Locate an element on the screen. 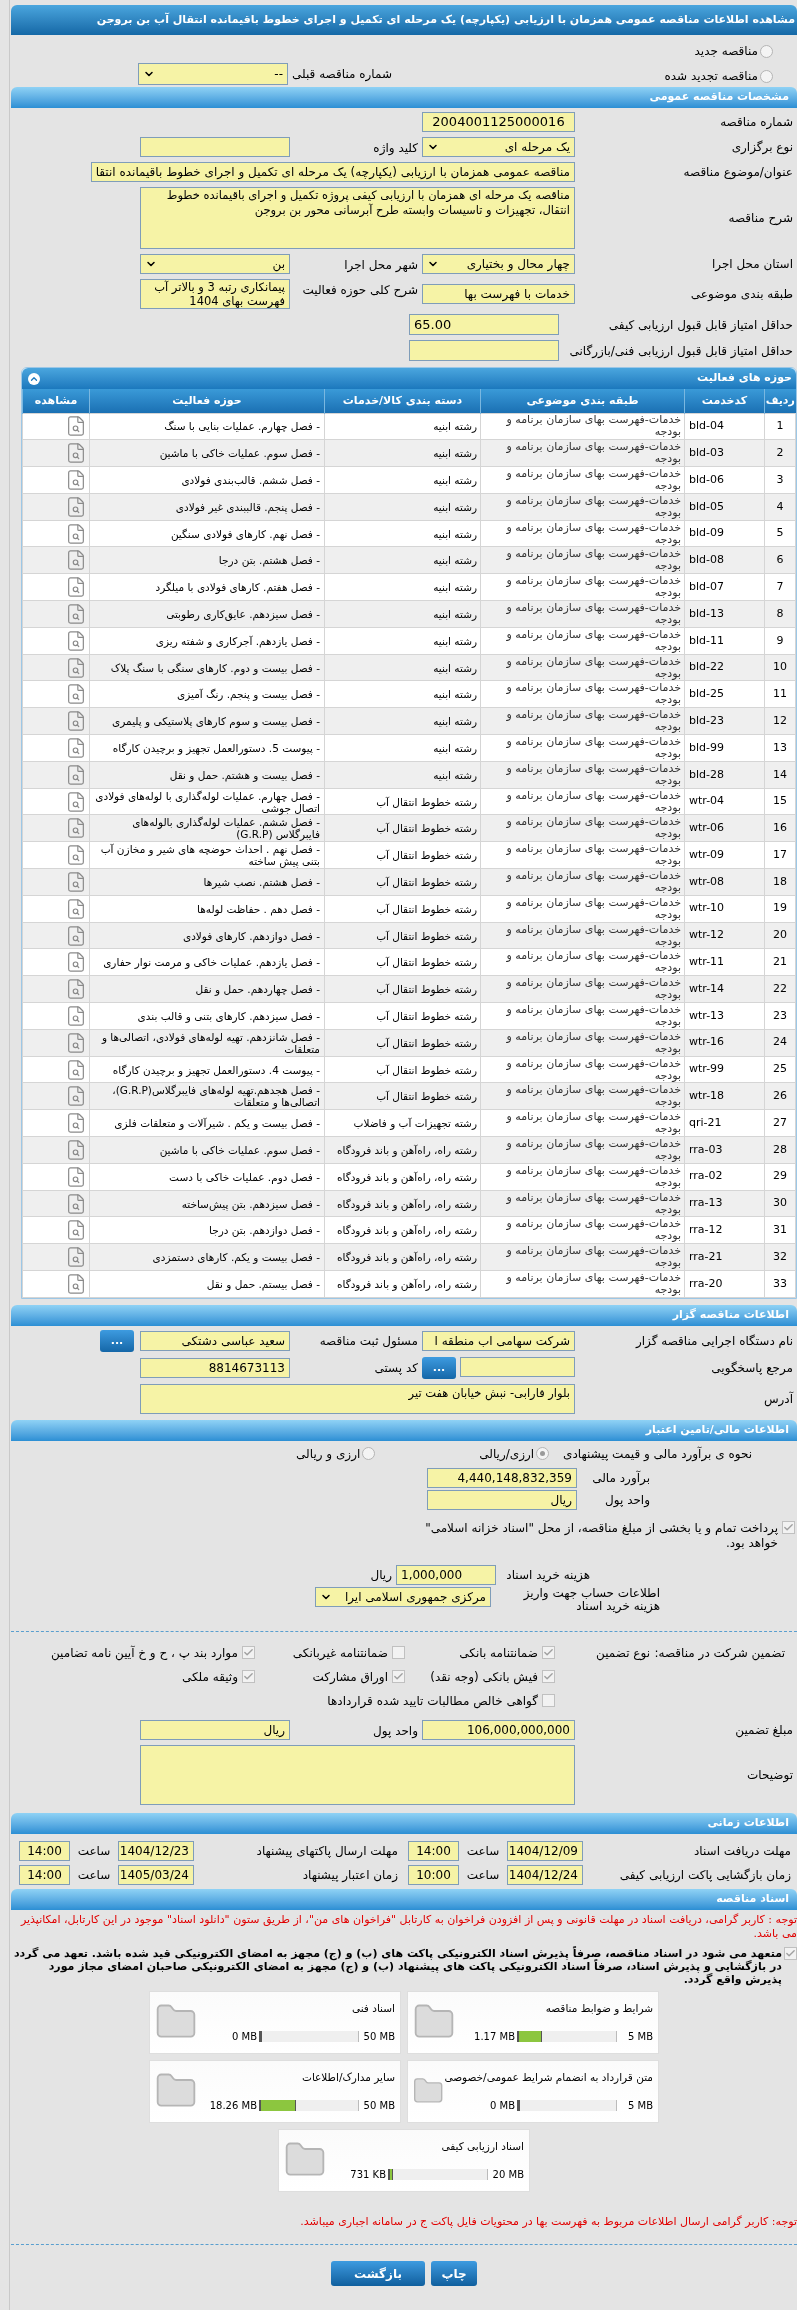  text-area: بلوار فارابی- نبش خیابان هفت تیر is located at coordinates (357, 1398).